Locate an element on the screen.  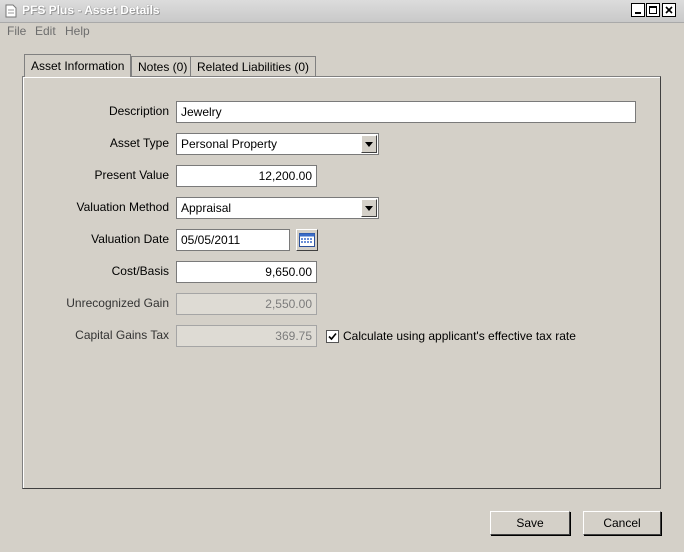
present-value-label: Present Value is located at coordinates (132, 175).